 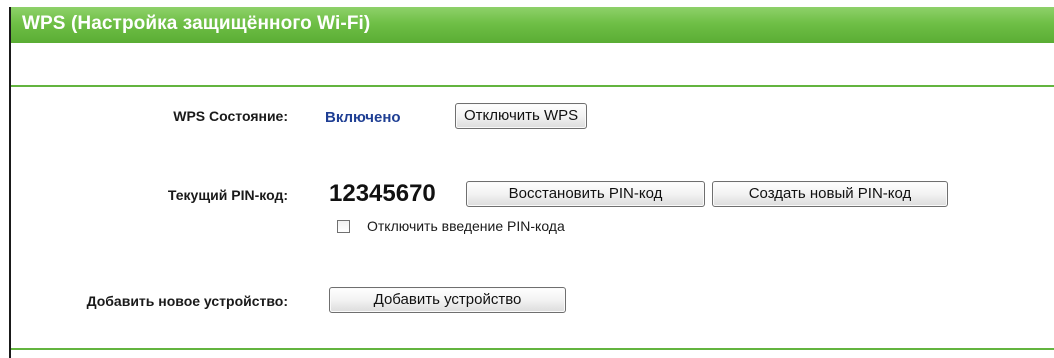 What do you see at coordinates (466, 226) in the screenshot?
I see `disable-pin-checkbox-label: Отключить введение PIN-кода` at bounding box center [466, 226].